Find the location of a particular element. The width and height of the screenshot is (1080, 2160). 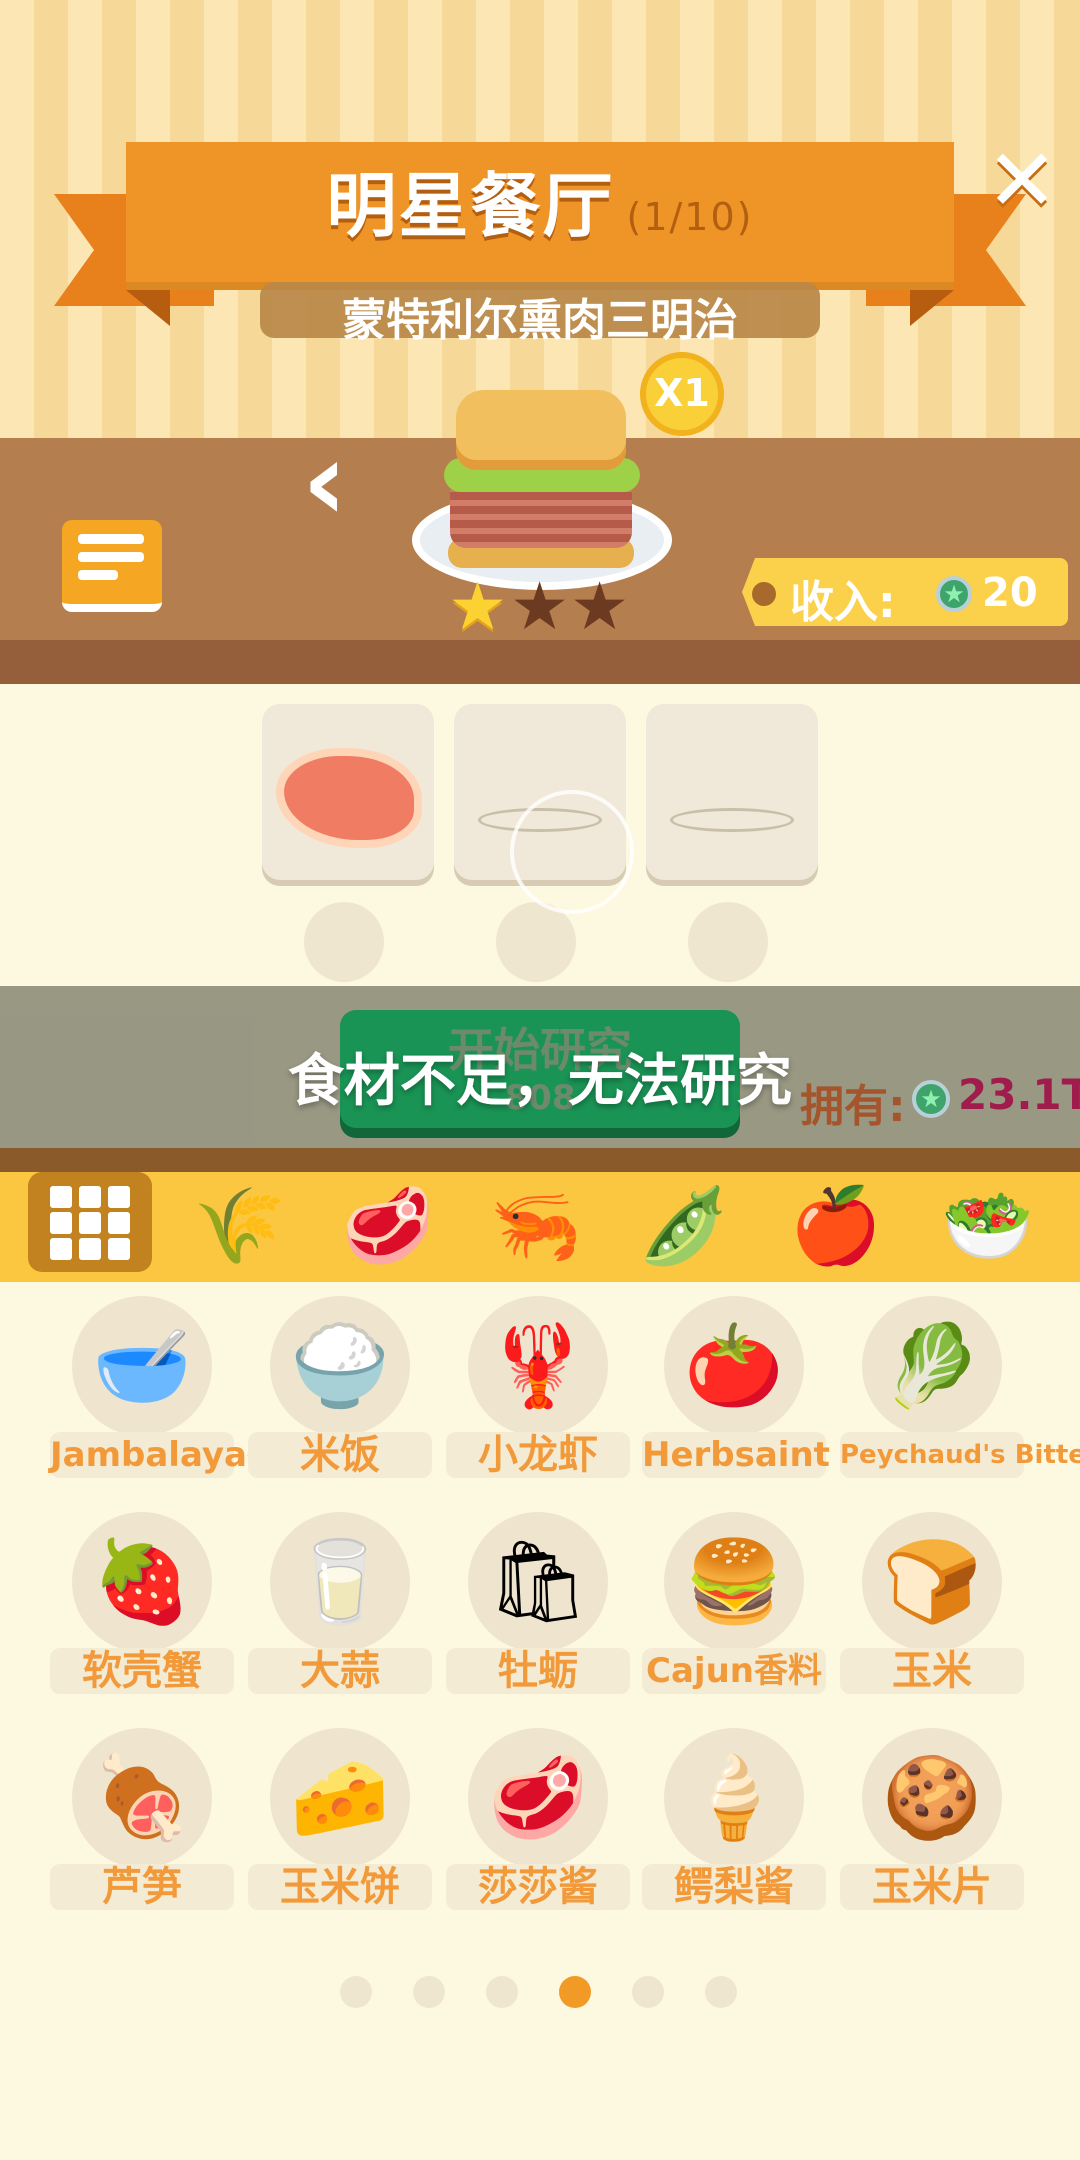

ingredient-label: 芦笋 is located at coordinates (142, 1887).